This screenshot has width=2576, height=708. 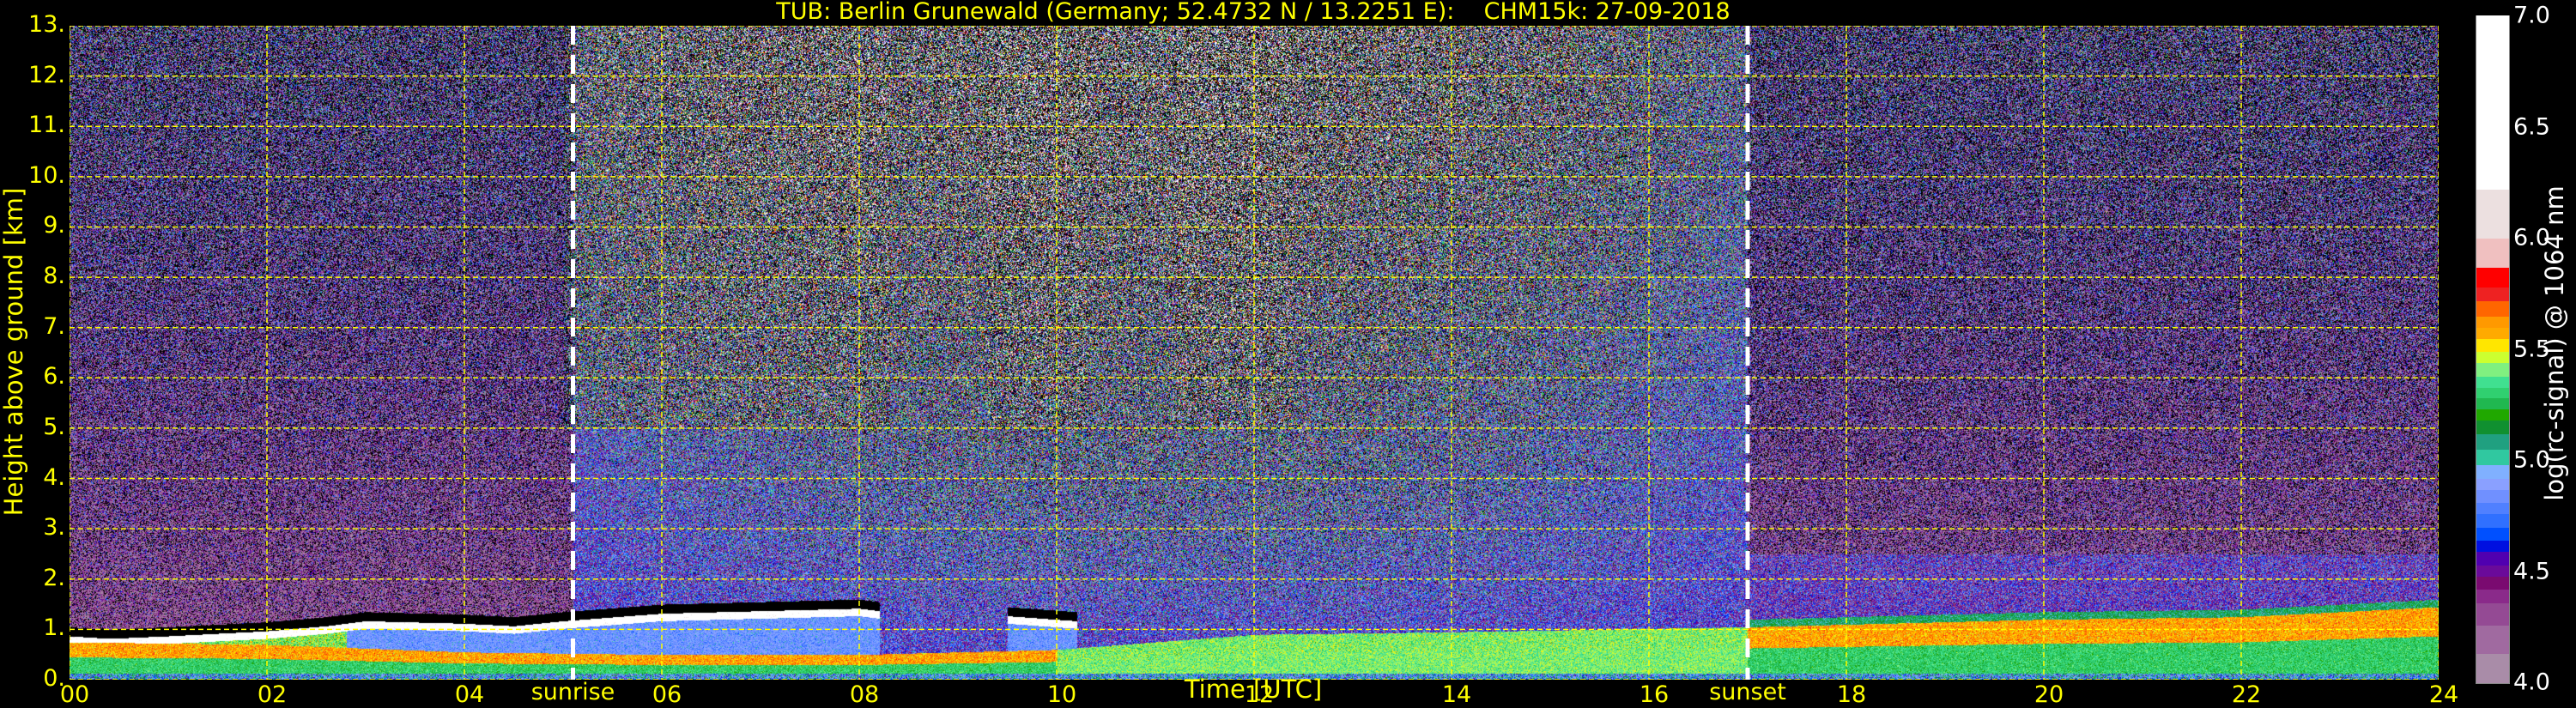 What do you see at coordinates (1747, 692) in the screenshot?
I see `sunset-label: sunset` at bounding box center [1747, 692].